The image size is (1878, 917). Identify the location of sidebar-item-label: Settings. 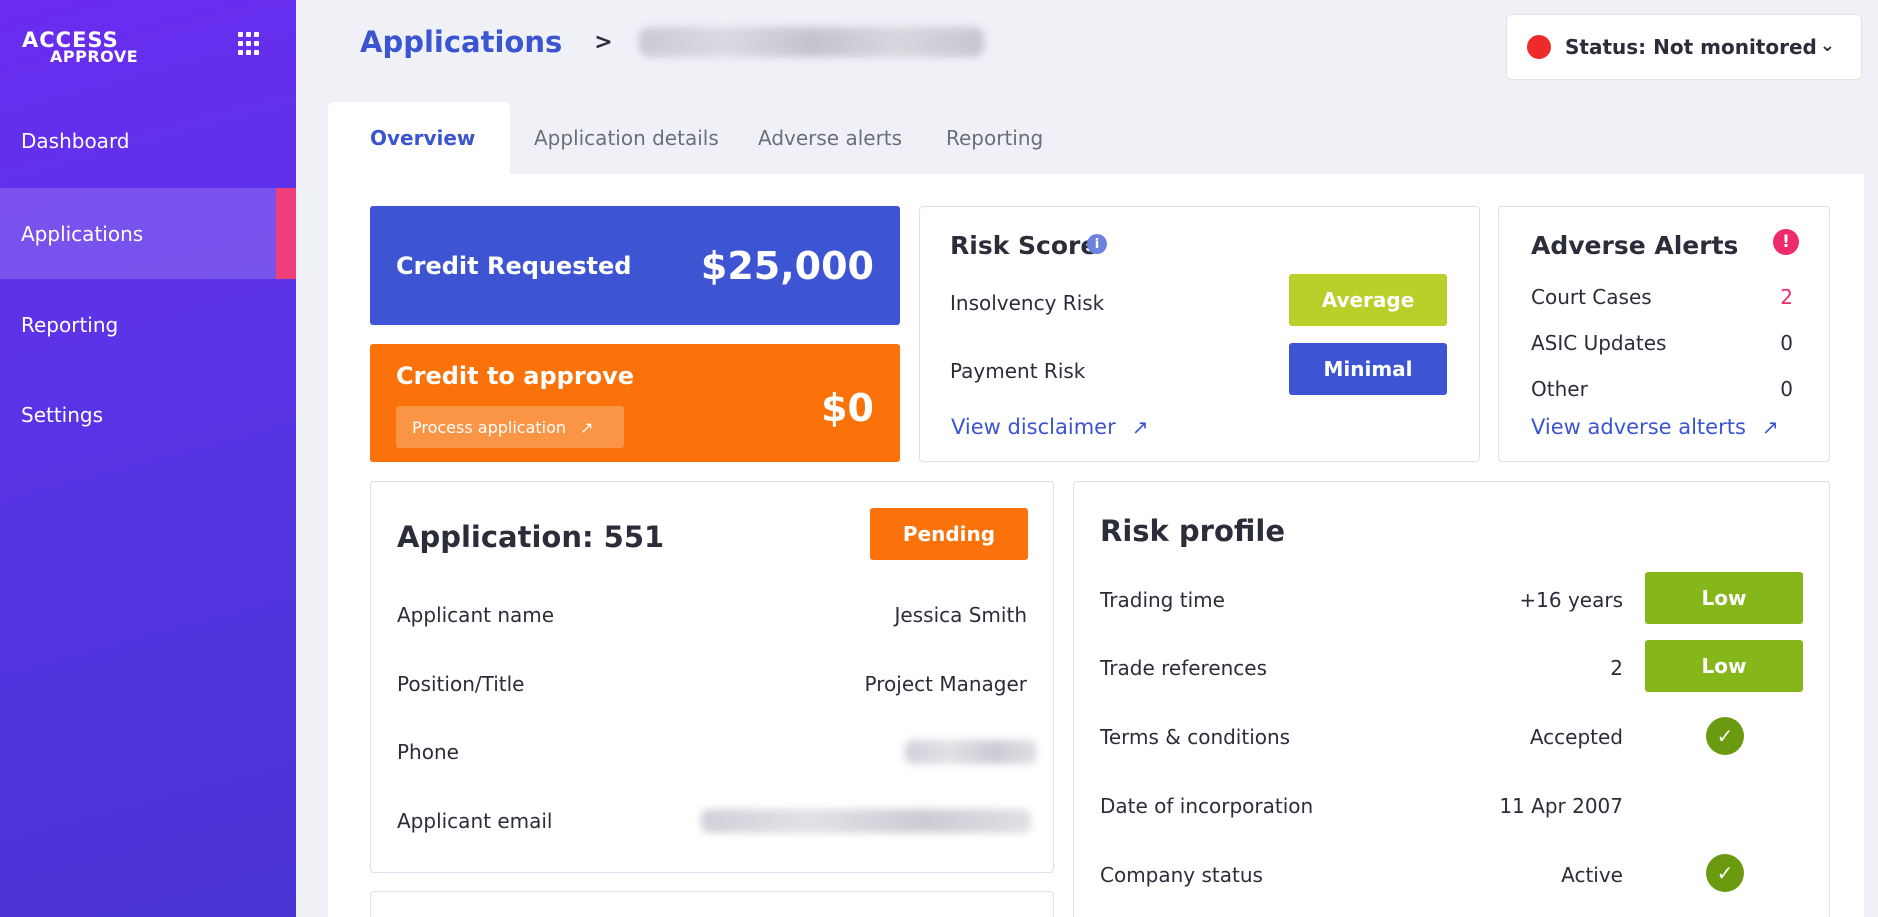
(62, 414).